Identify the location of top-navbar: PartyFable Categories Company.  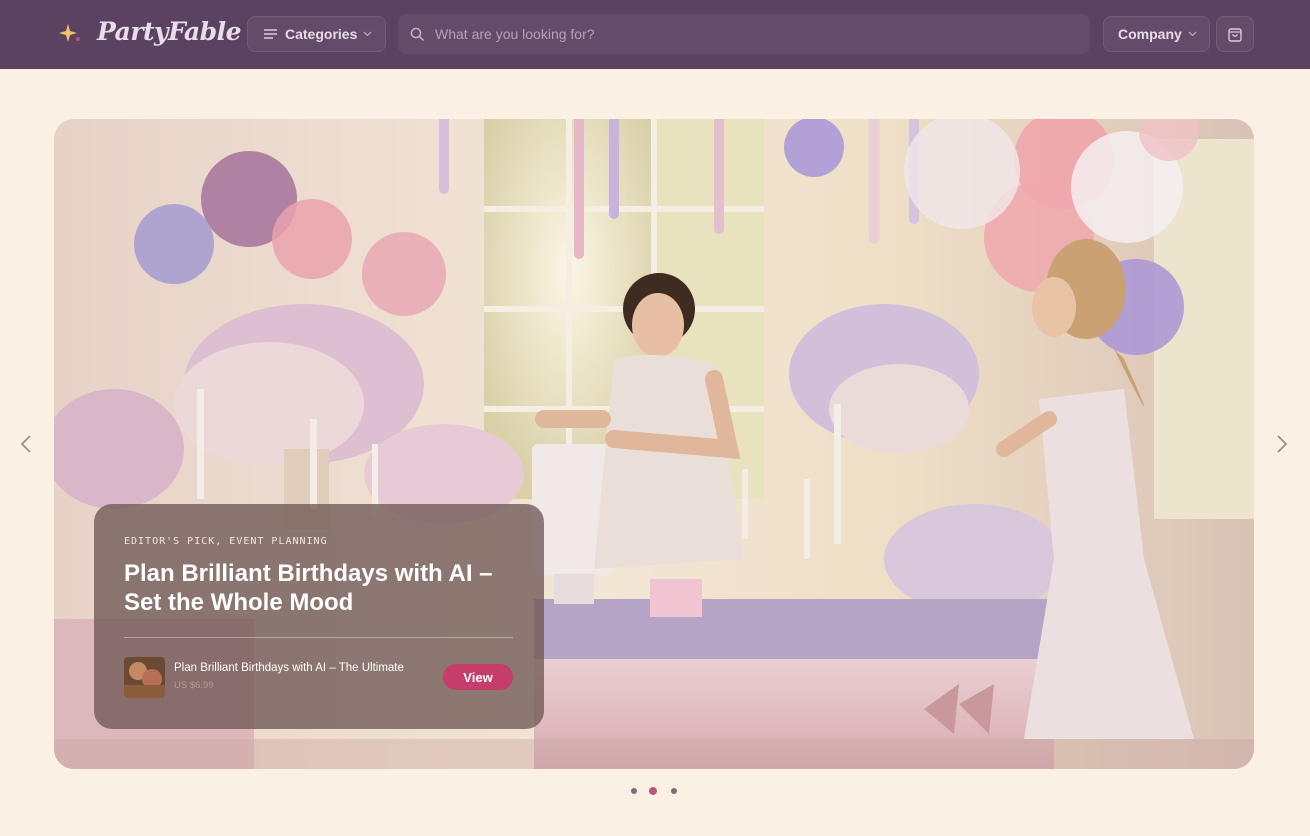
(655, 34).